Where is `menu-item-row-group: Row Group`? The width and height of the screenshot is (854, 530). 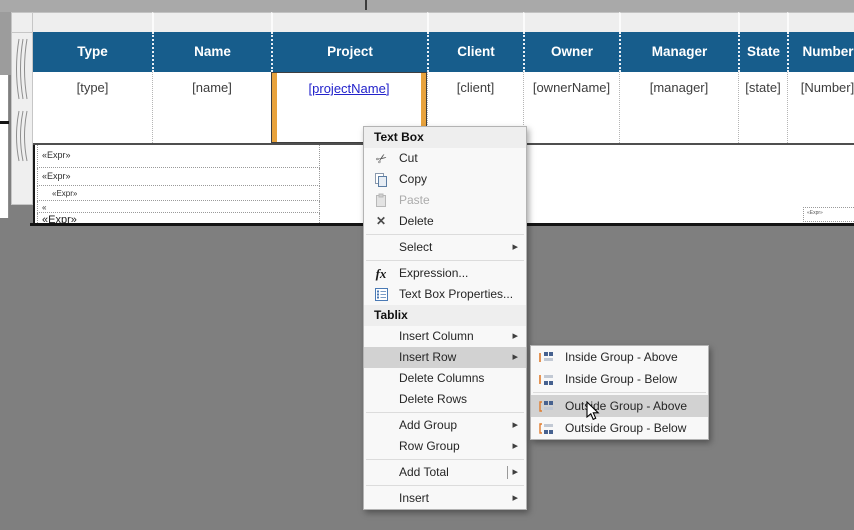 menu-item-row-group: Row Group is located at coordinates (445, 446).